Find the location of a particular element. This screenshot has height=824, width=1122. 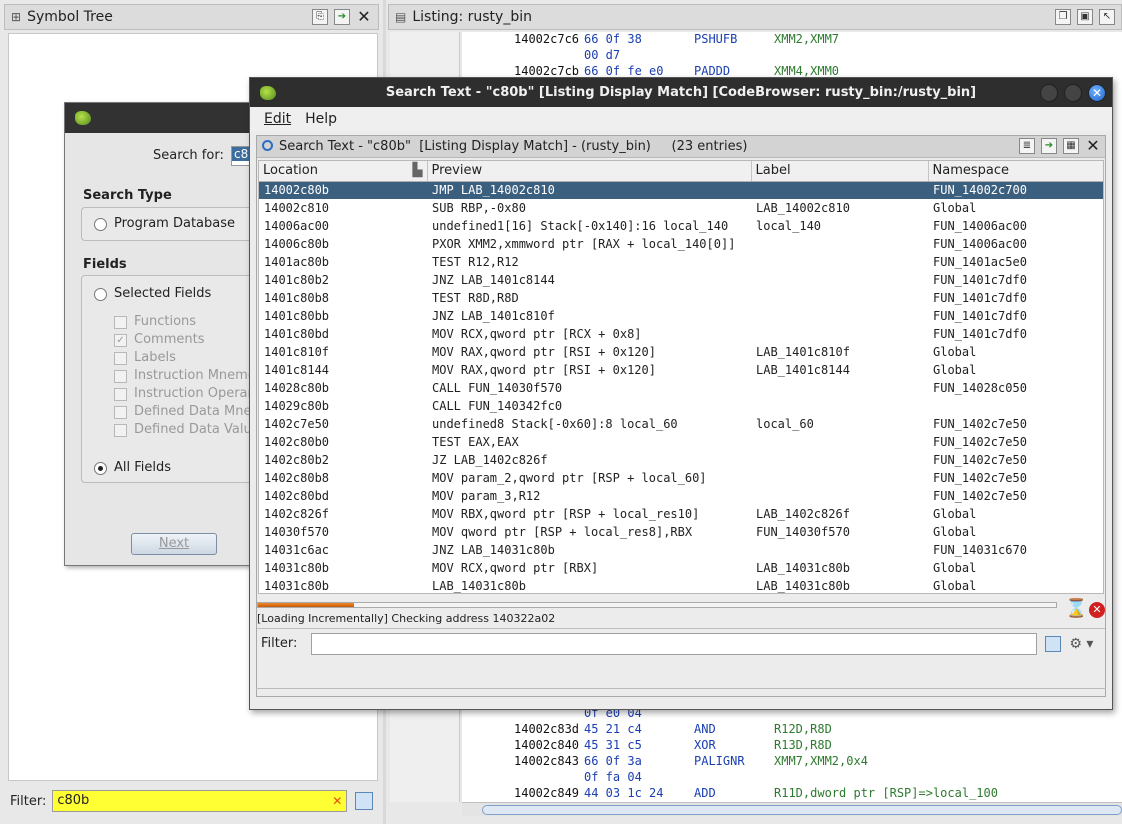

table-row: 1402c80bd MOV param_3,R12 FUN_1402c7e50 is located at coordinates (681, 496).